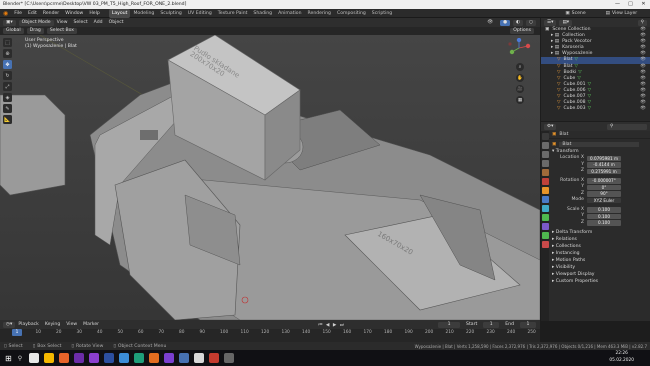  What do you see at coordinates (98, 22) in the screenshot?
I see `viewport-menu-add: Add` at bounding box center [98, 22].